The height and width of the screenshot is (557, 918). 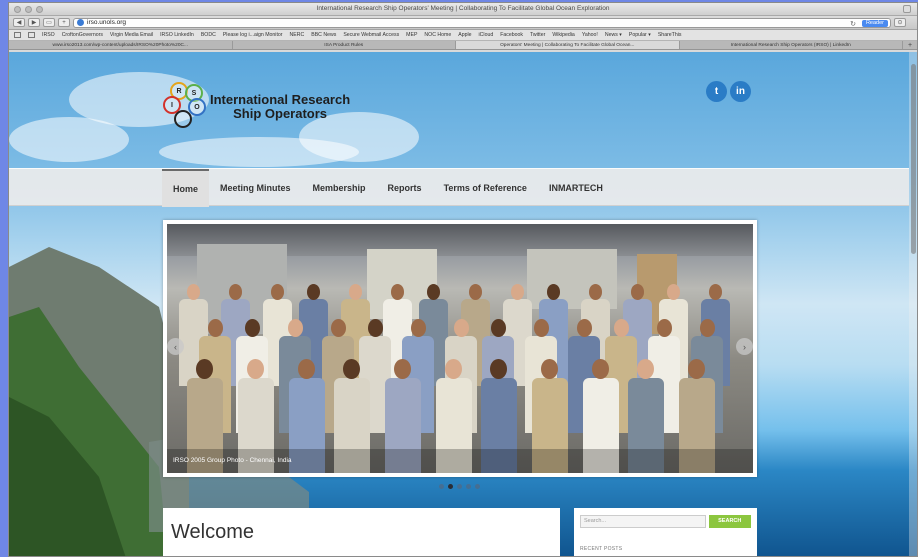 What do you see at coordinates (208, 35) in the screenshot?
I see `bookmark-item: BODC` at bounding box center [208, 35].